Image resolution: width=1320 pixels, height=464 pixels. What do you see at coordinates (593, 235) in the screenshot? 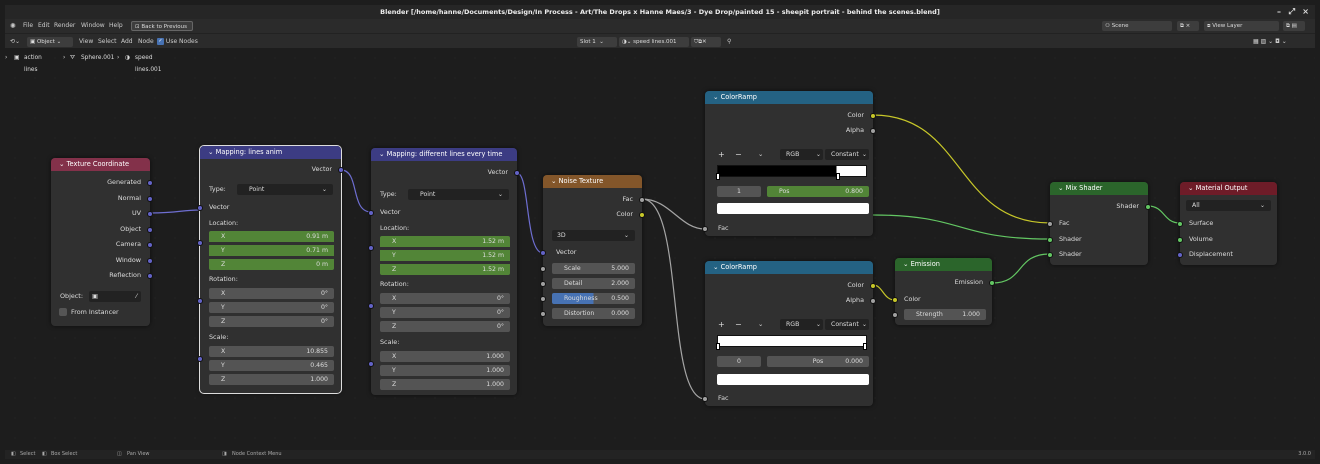
I see `dimensions-dropdown: 3D ⌄` at bounding box center [593, 235].